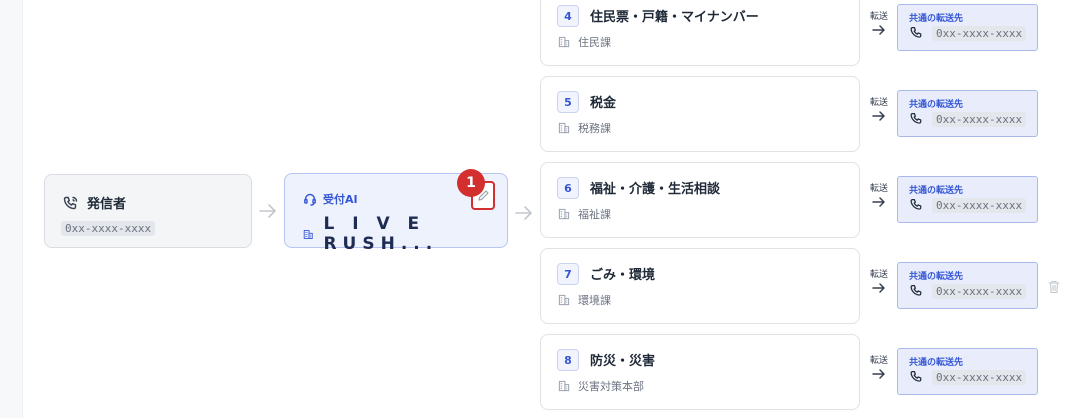 The image size is (1085, 418). What do you see at coordinates (700, 200) in the screenshot?
I see `route-card: 6 福祉・介護・生活相談 福祉課` at bounding box center [700, 200].